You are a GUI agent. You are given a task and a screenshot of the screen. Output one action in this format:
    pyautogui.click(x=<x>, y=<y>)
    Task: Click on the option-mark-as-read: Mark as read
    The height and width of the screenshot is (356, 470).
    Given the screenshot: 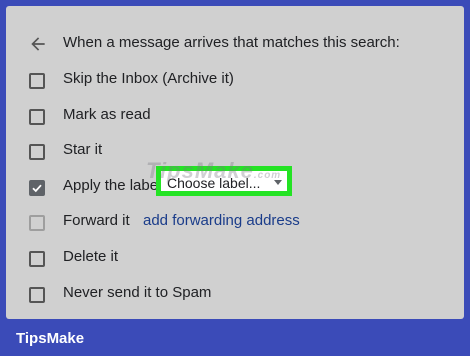 What is the action you would take?
    pyautogui.click(x=235, y=117)
    